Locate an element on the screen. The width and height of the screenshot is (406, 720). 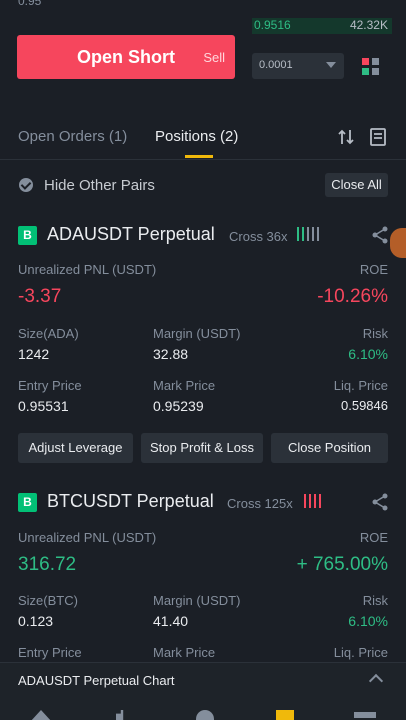
margin-value: 41.40 is located at coordinates (171, 621).